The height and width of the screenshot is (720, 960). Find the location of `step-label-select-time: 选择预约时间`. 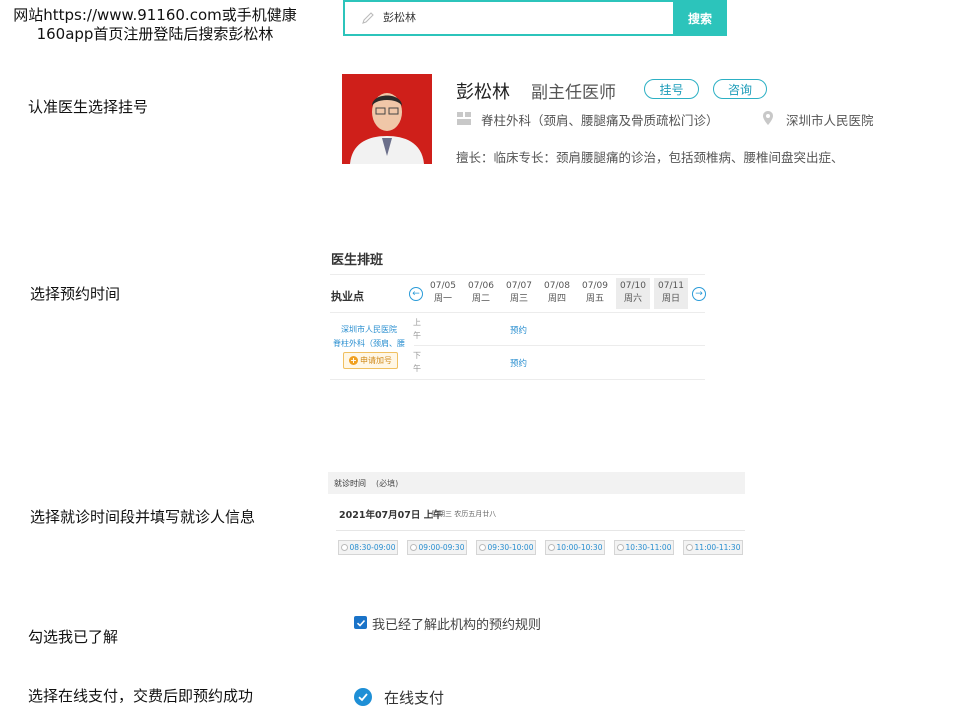

step-label-select-time: 选择预约时间 is located at coordinates (75, 294).